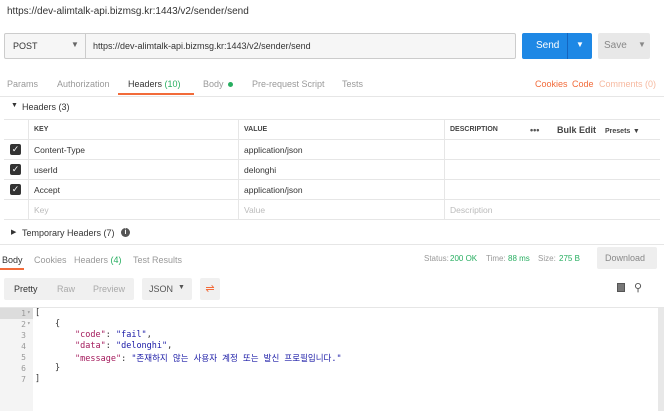  Describe the element at coordinates (436, 258) in the screenshot. I see `status-label: Status:` at that location.